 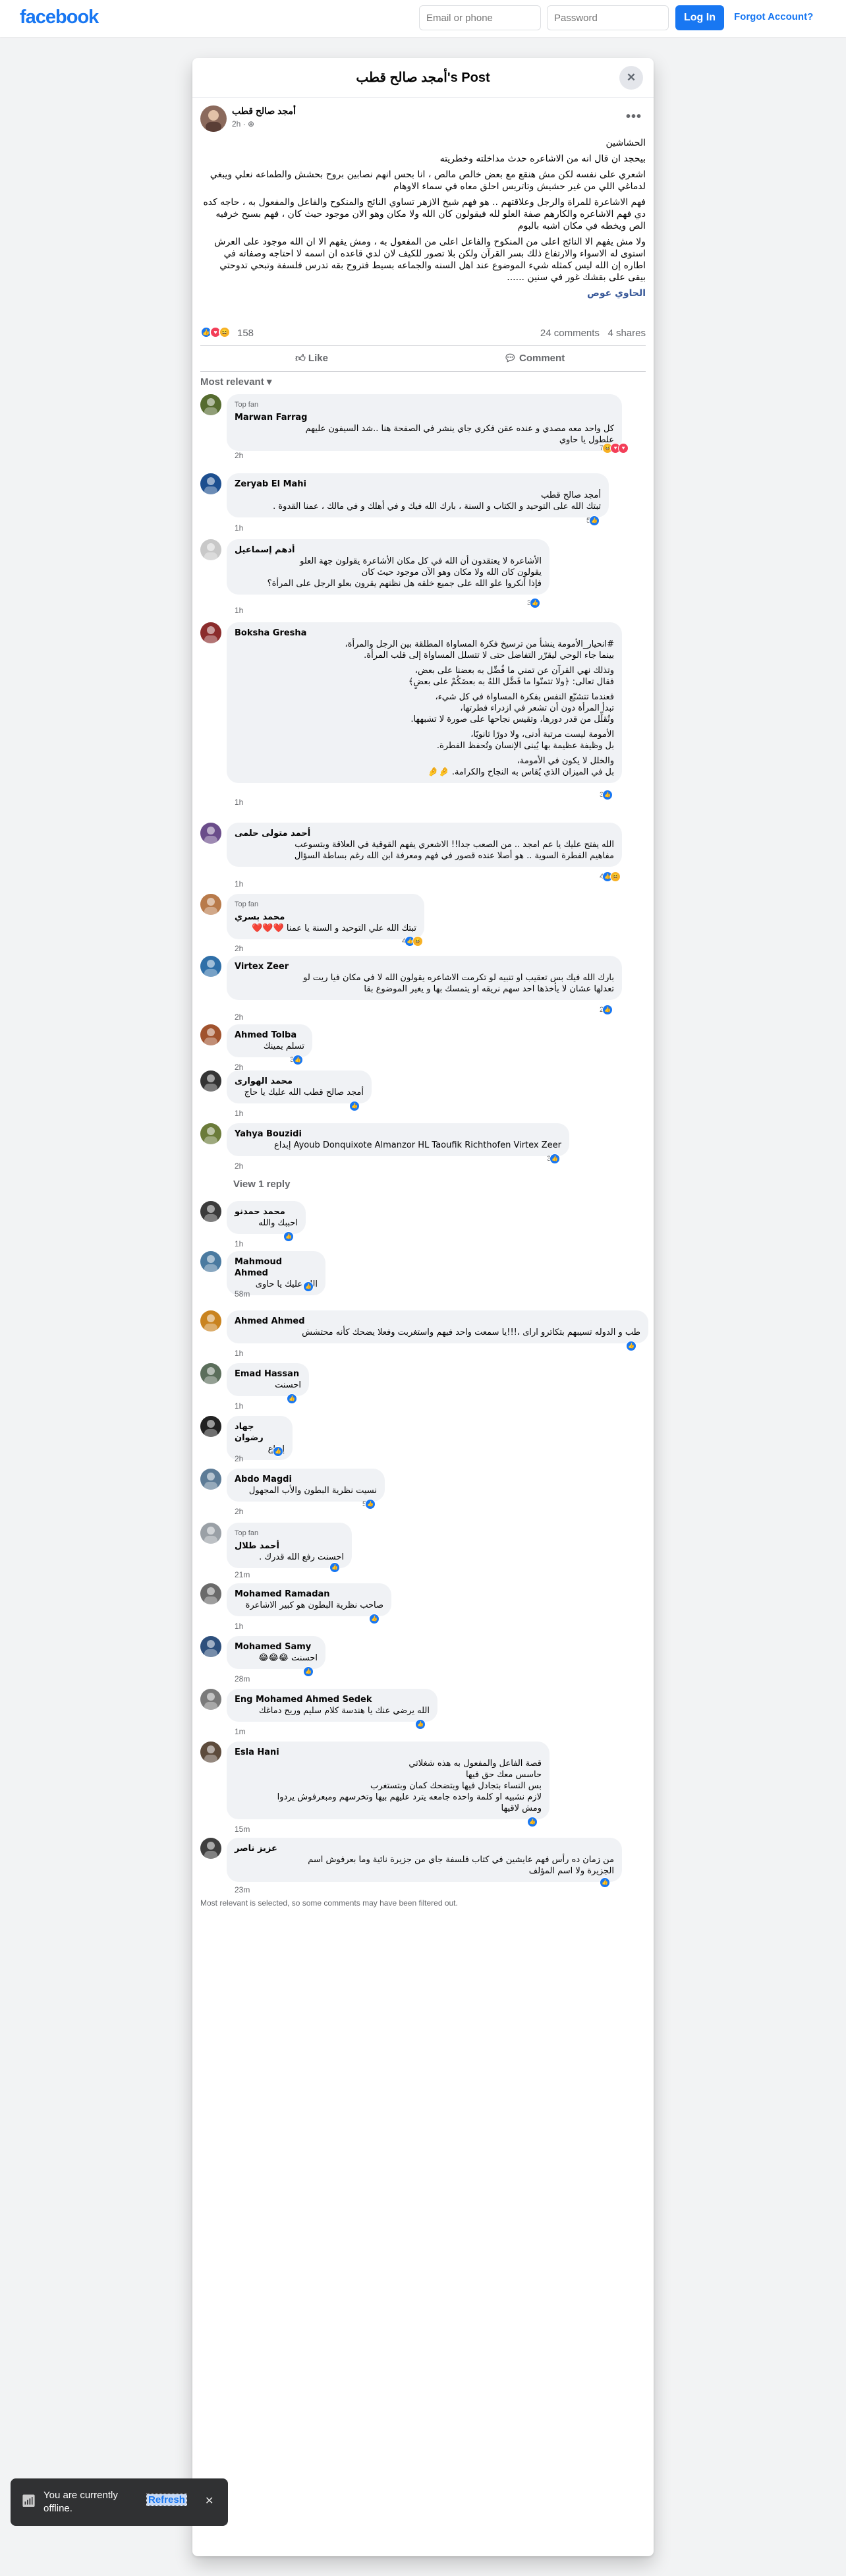 I want to click on comments-count: 24 comments, so click(x=570, y=333).